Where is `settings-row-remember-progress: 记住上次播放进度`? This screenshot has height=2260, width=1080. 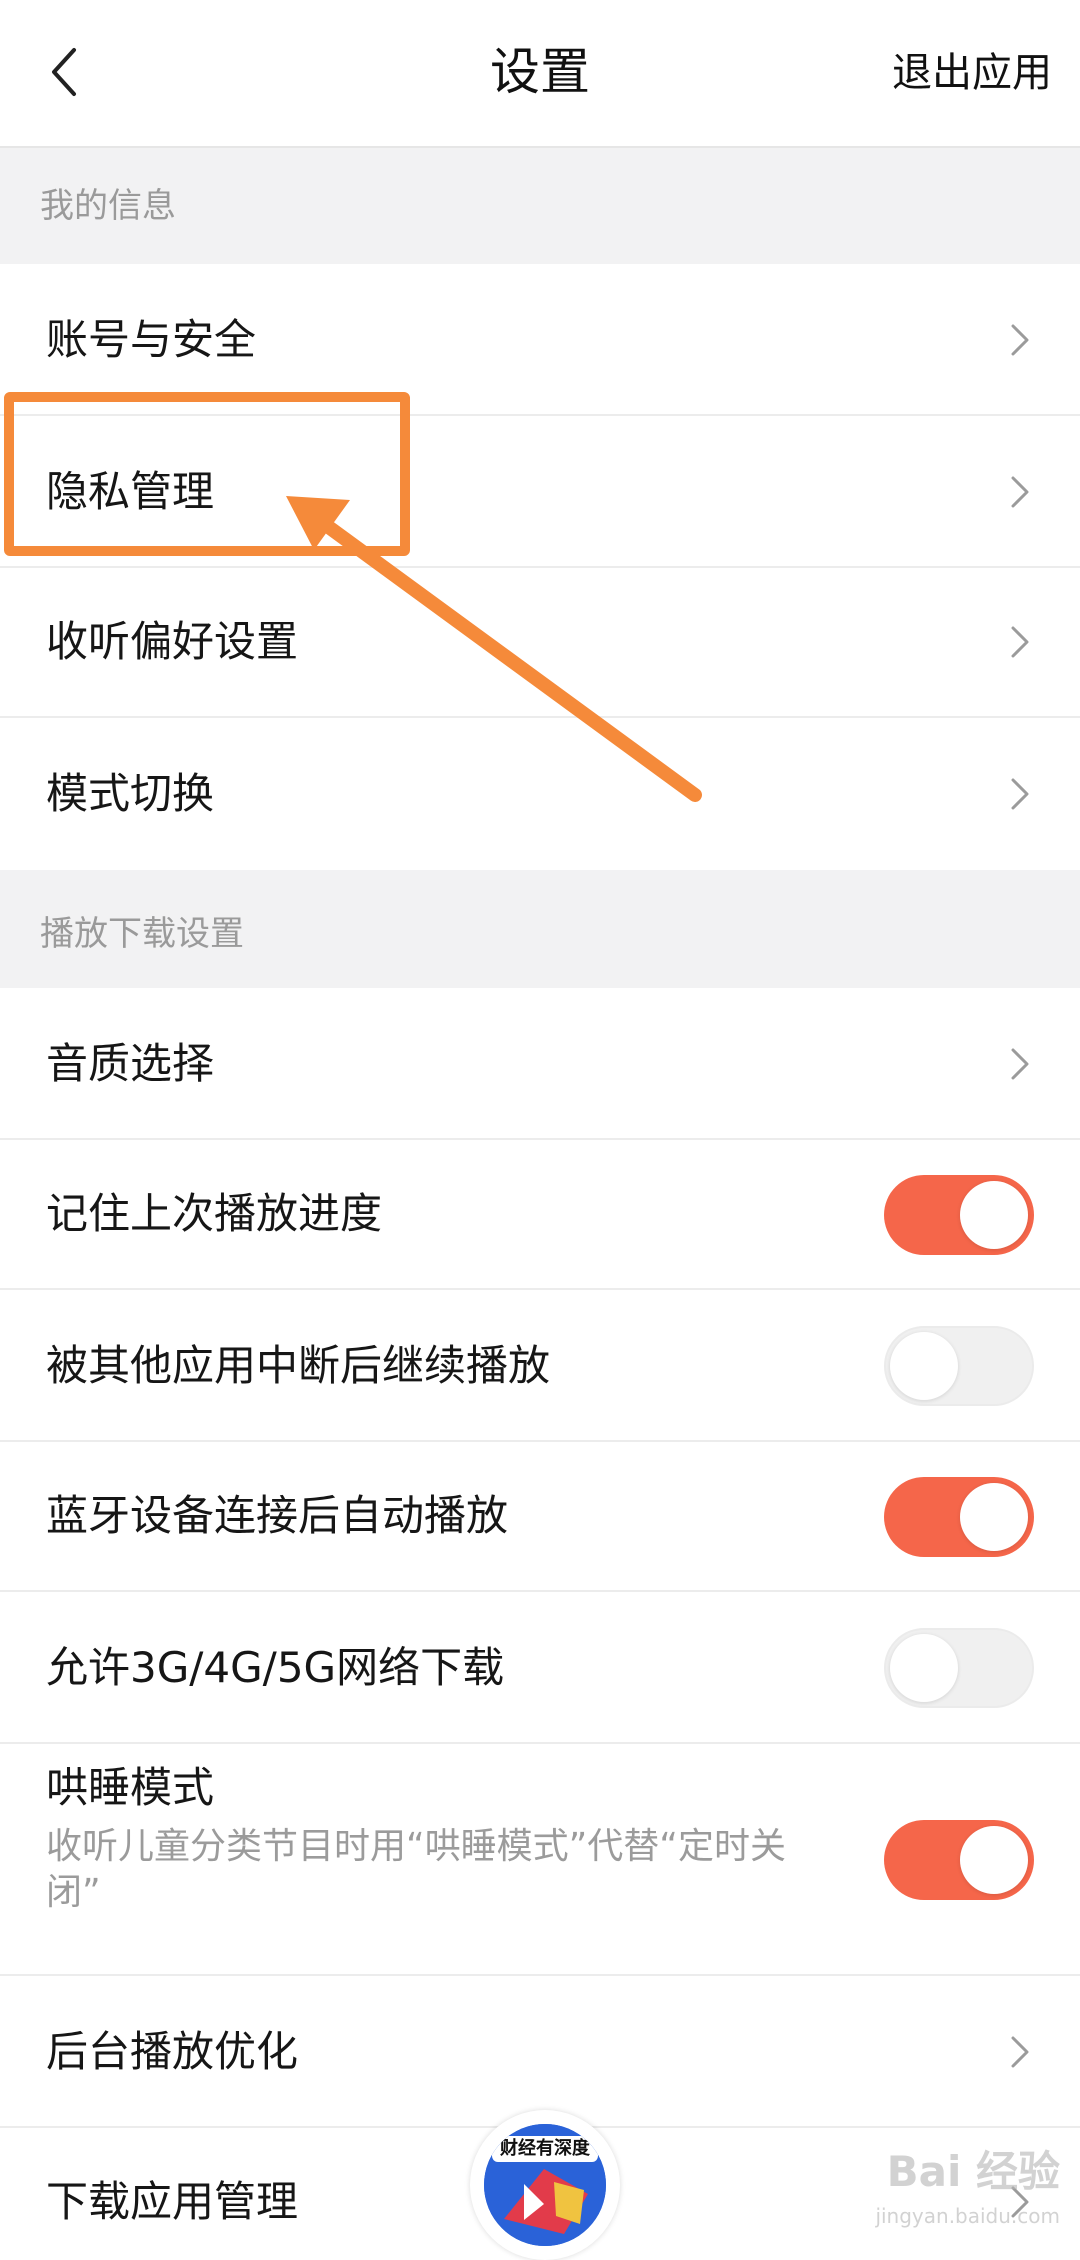 settings-row-remember-progress: 记住上次播放进度 is located at coordinates (540, 1215).